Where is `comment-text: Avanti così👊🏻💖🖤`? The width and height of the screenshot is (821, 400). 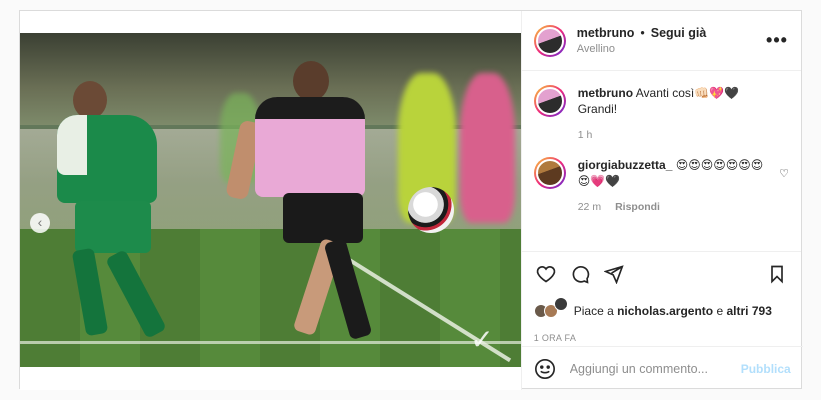 comment-text: Avanti così👊🏻💖🖤 is located at coordinates (687, 93).